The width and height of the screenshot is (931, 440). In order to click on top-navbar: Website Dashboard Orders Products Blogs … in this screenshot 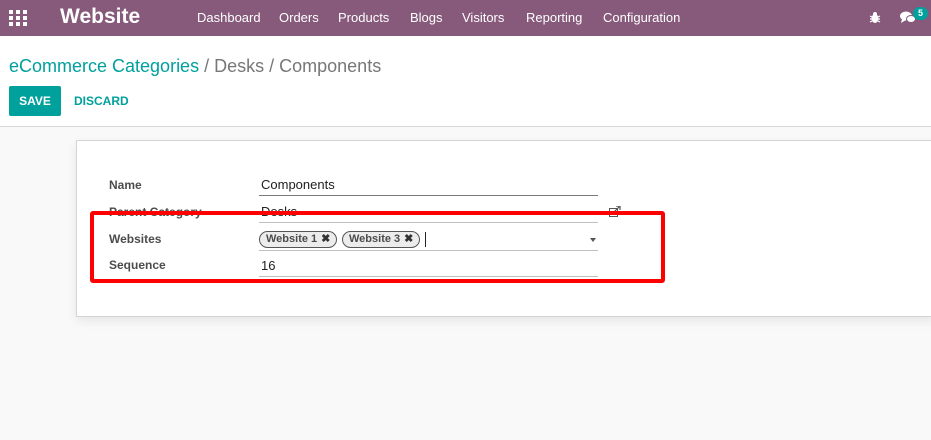, I will do `click(465, 18)`.